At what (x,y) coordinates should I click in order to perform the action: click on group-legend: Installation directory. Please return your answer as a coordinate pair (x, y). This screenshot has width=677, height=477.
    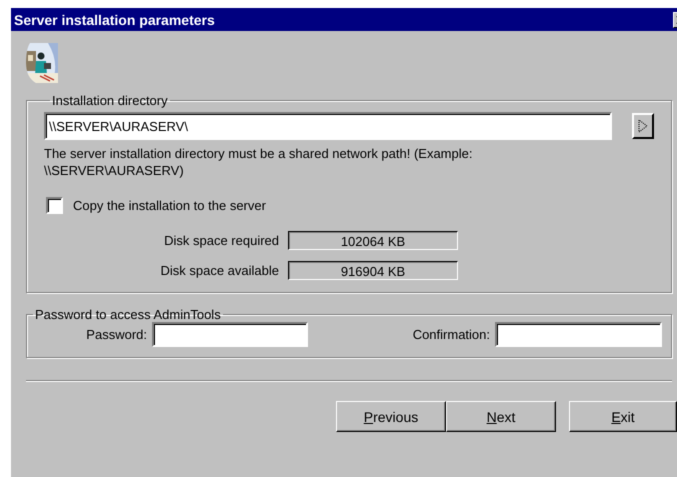
    Looking at the image, I should click on (110, 100).